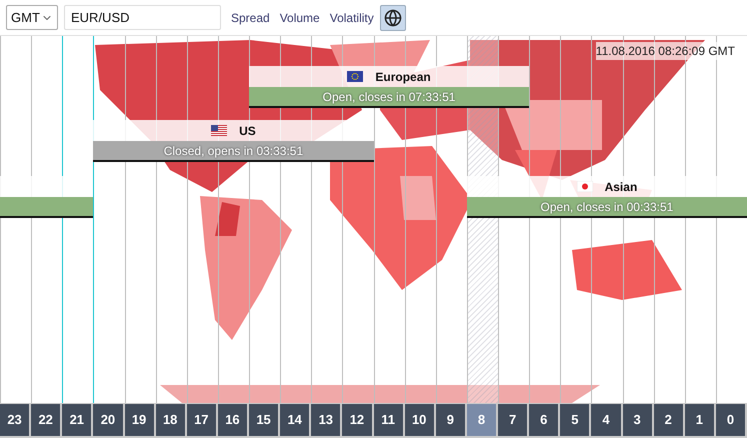 The image size is (747, 438). I want to click on hour-cell: 10, so click(420, 420).